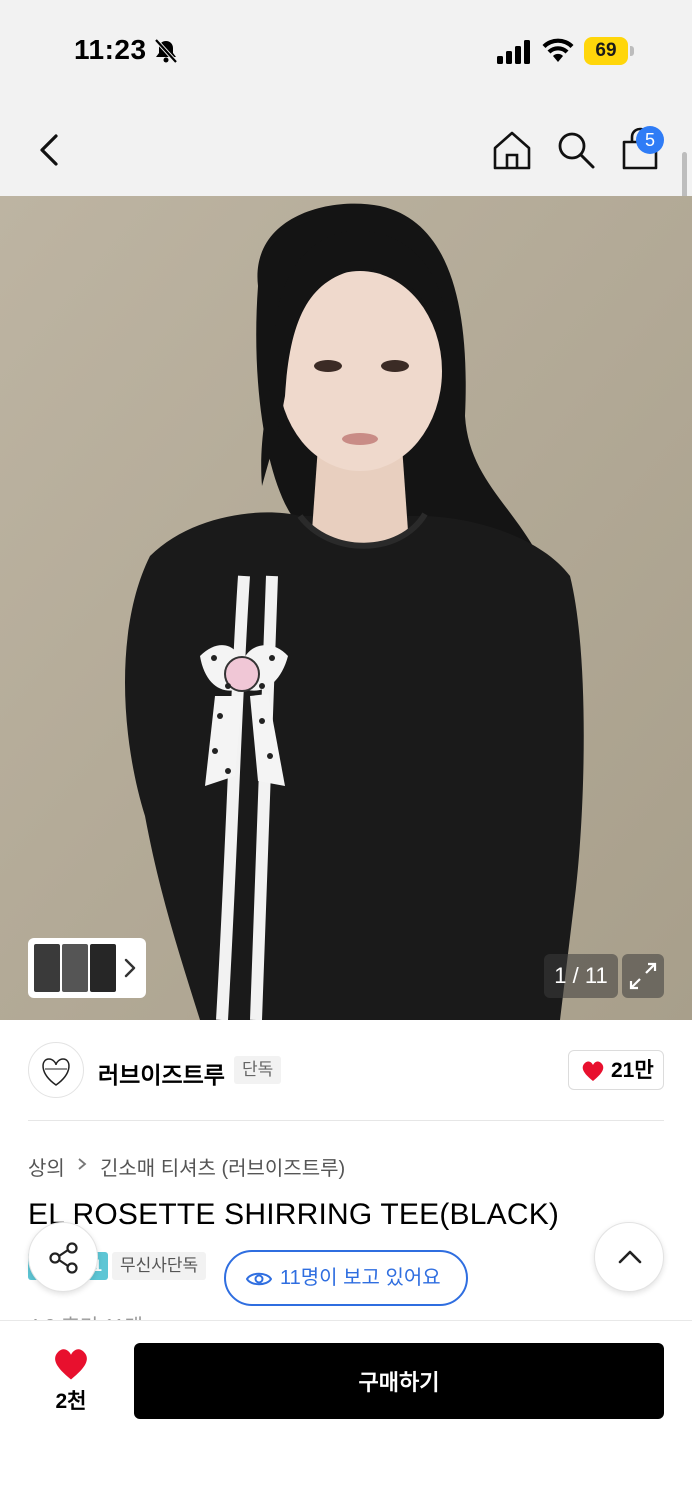 The height and width of the screenshot is (1500, 692). I want to click on musinsa-exclusive-tag: 무신사단독, so click(159, 1266).